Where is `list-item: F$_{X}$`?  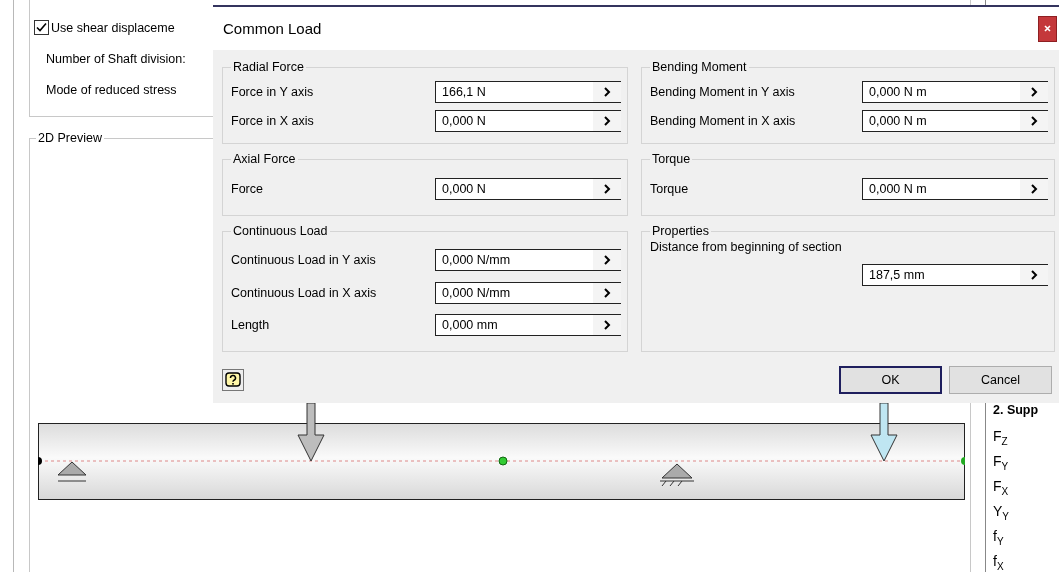
list-item: F$_{X}$ is located at coordinates (1016, 486).